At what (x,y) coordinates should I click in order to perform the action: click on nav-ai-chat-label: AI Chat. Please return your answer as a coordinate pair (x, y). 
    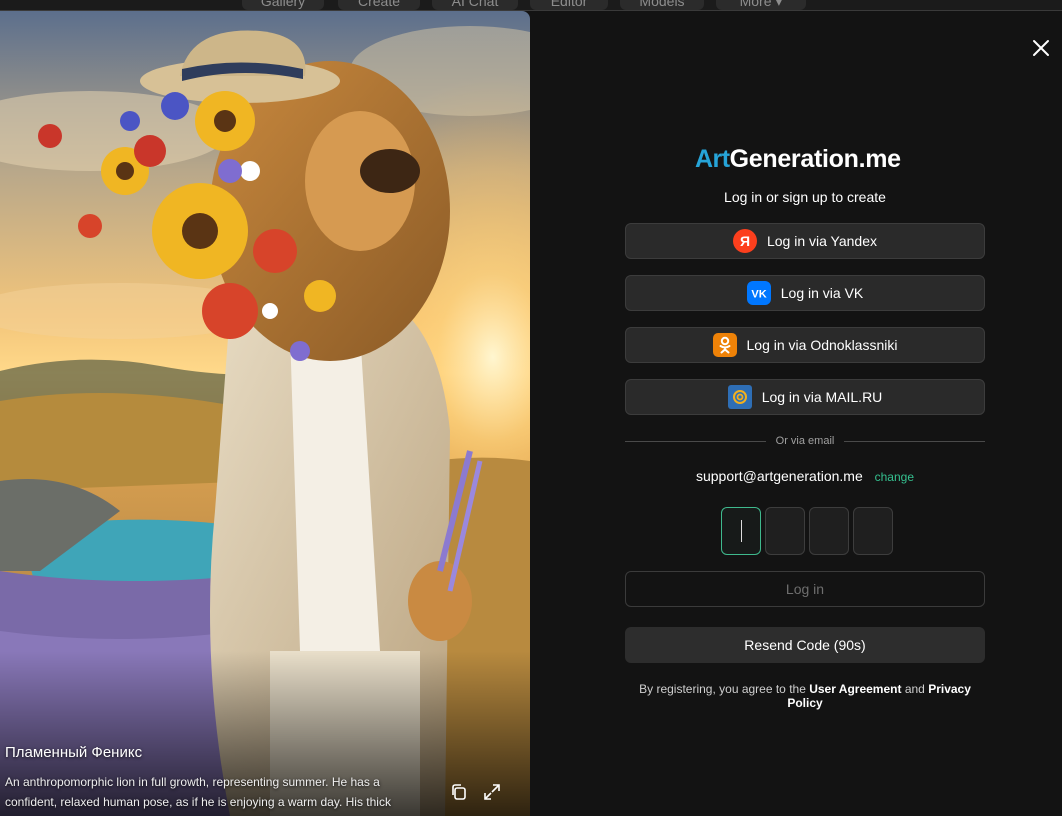
    Looking at the image, I should click on (475, 4).